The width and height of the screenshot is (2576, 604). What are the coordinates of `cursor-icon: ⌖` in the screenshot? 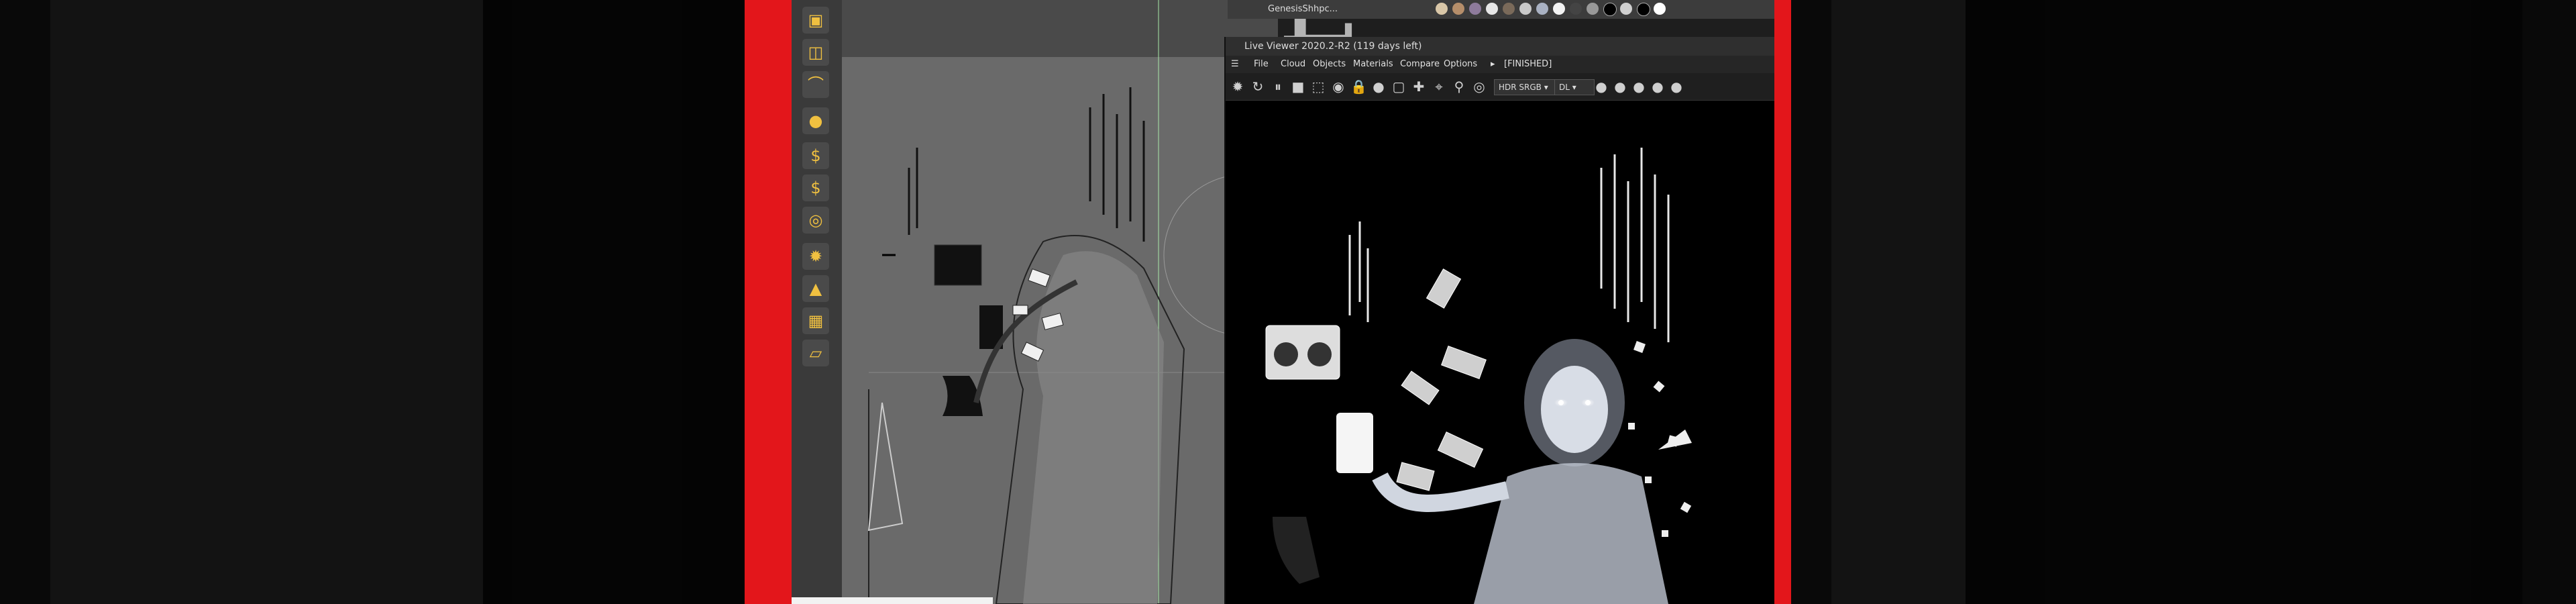 It's located at (1439, 87).